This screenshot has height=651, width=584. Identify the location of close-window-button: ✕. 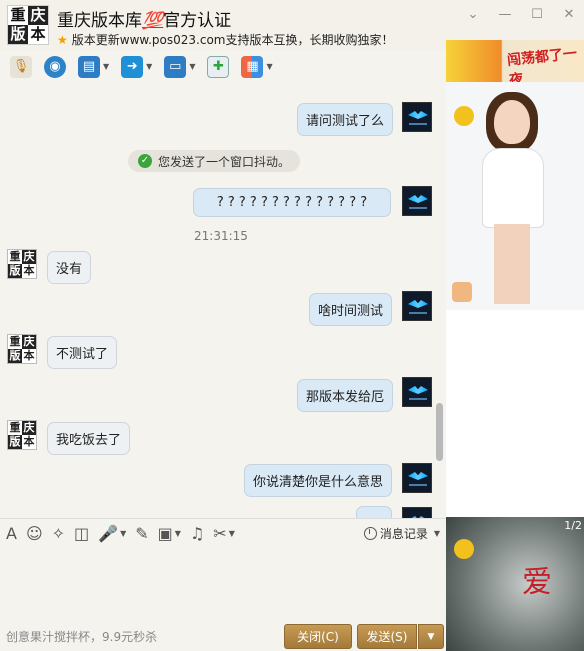
(569, 15).